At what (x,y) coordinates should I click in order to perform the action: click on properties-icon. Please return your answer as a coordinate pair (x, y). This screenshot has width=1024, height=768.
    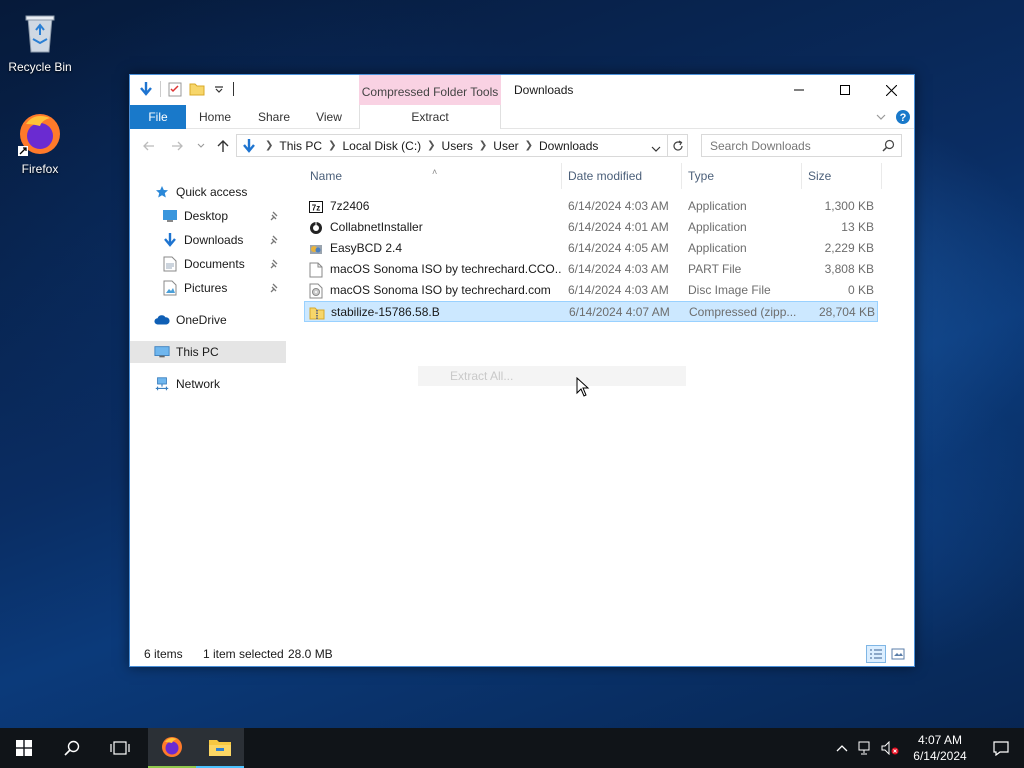
    Looking at the image, I should click on (175, 89).